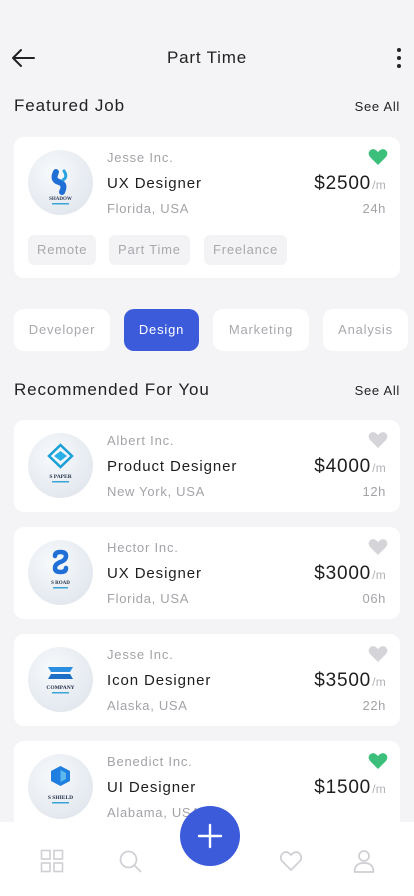 The height and width of the screenshot is (896, 414). I want to click on job-salary: $1500/m, so click(350, 788).